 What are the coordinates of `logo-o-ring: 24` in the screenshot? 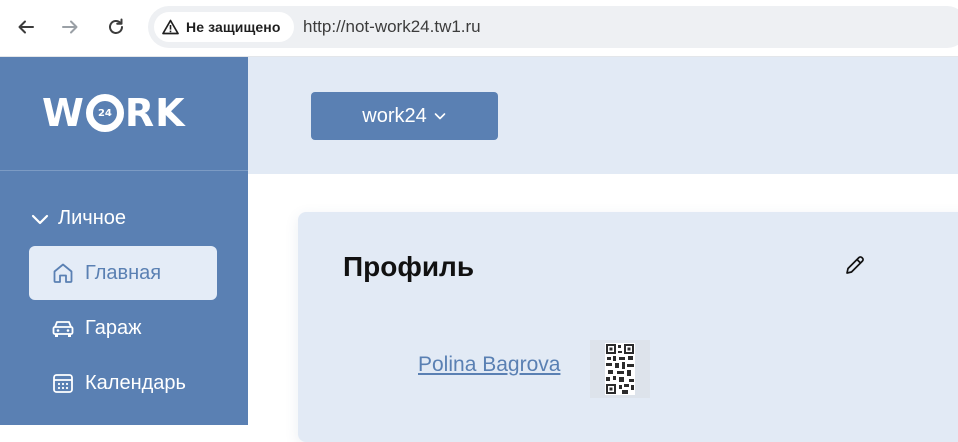 It's located at (104, 113).